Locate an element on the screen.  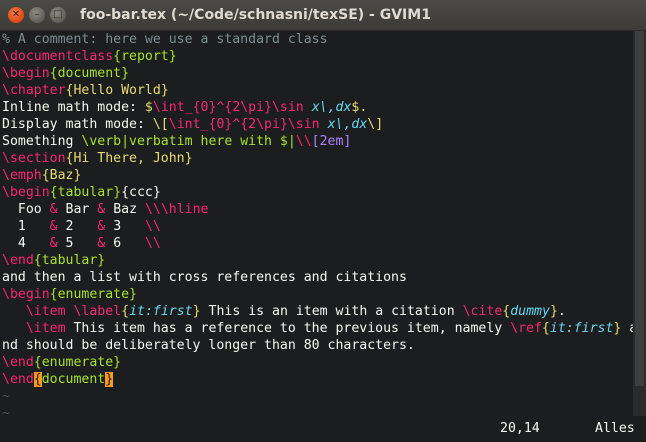
plain-text: 6 is located at coordinates (125, 243).